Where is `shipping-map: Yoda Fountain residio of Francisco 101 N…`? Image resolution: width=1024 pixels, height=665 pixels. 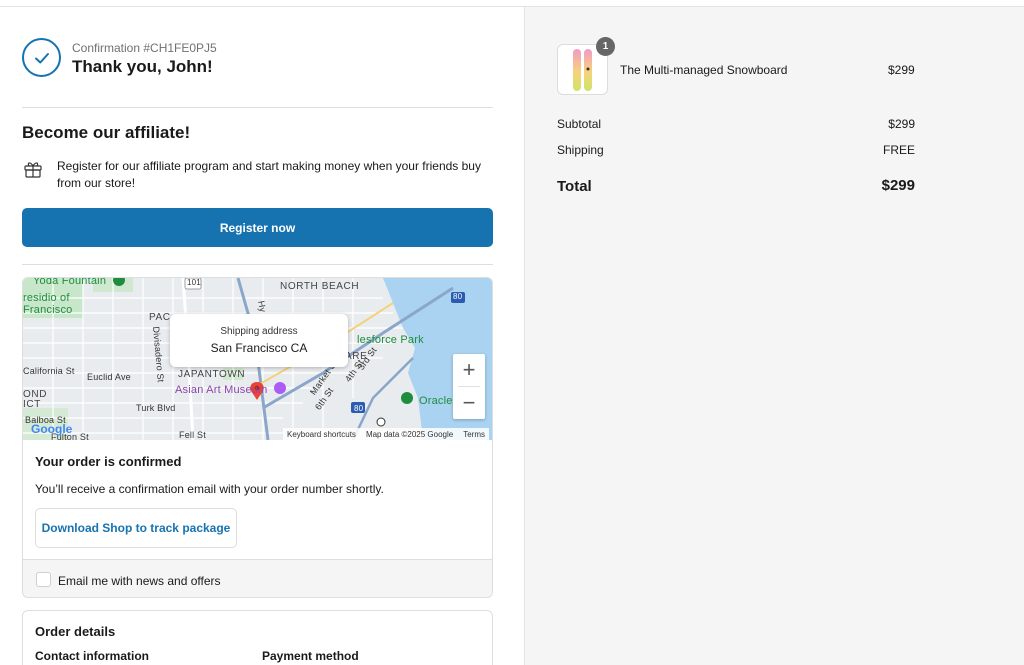 shipping-map: Yoda Fountain residio of Francisco 101 N… is located at coordinates (257, 359).